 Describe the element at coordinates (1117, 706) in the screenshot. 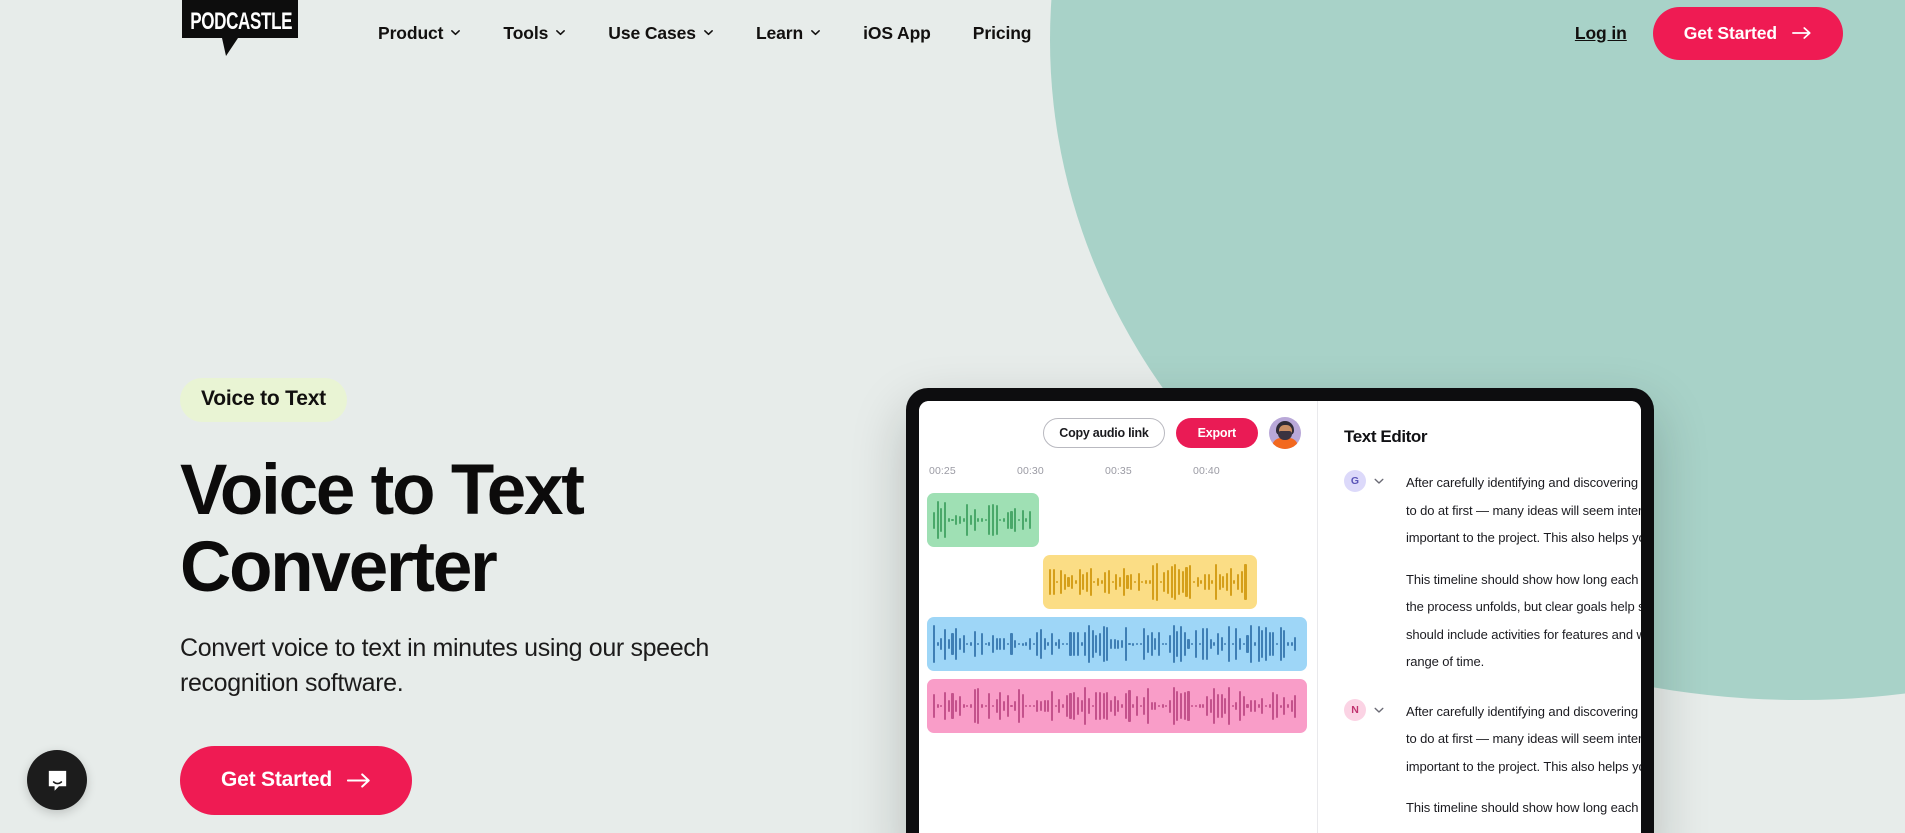

I see `audio-clip-pink-clip` at that location.